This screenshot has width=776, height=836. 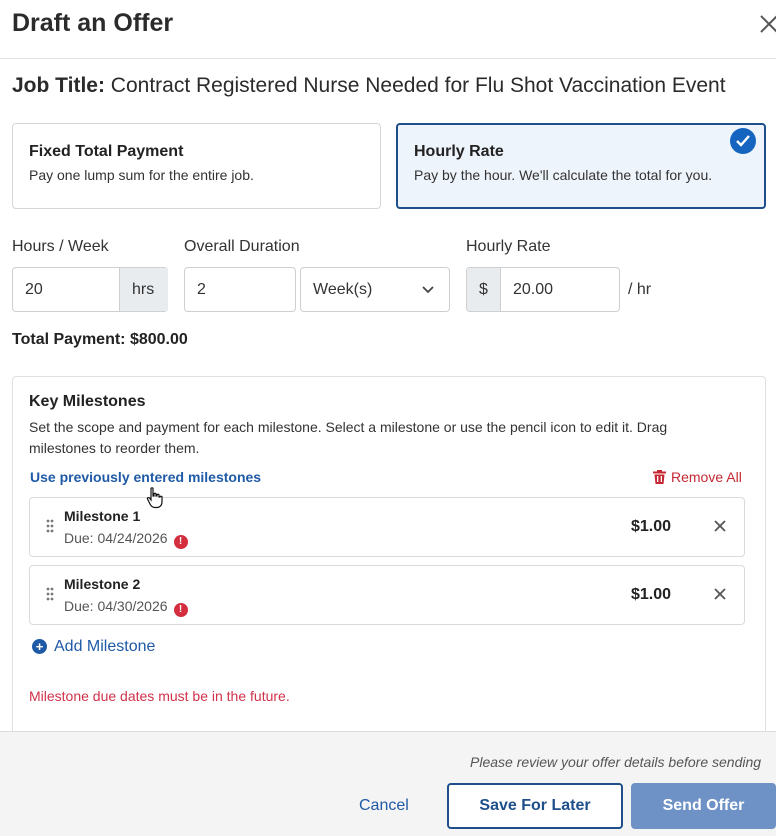 I want to click on send-offer-button: Send Offer, so click(x=703, y=806).